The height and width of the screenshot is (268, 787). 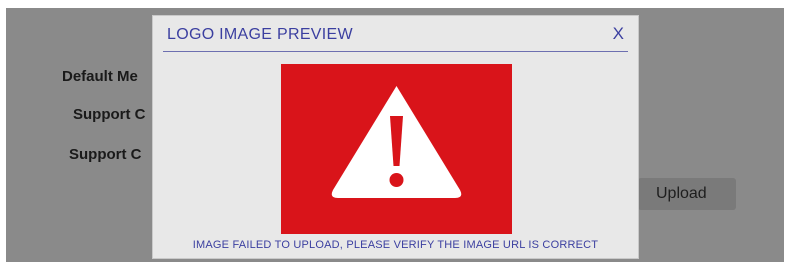 What do you see at coordinates (395, 51) in the screenshot?
I see `title-divider` at bounding box center [395, 51].